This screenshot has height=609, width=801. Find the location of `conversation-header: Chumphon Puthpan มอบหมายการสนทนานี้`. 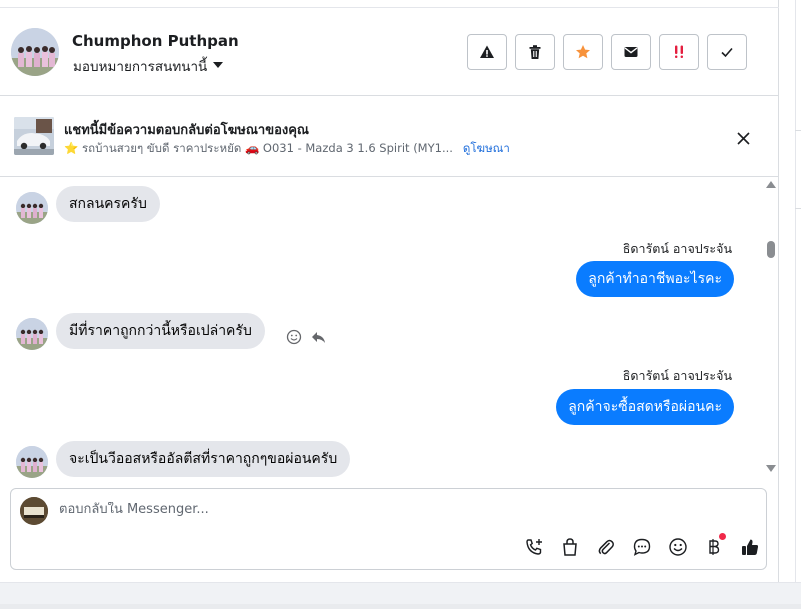

conversation-header: Chumphon Puthpan มอบหมายการสนทนานี้ is located at coordinates (389, 52).